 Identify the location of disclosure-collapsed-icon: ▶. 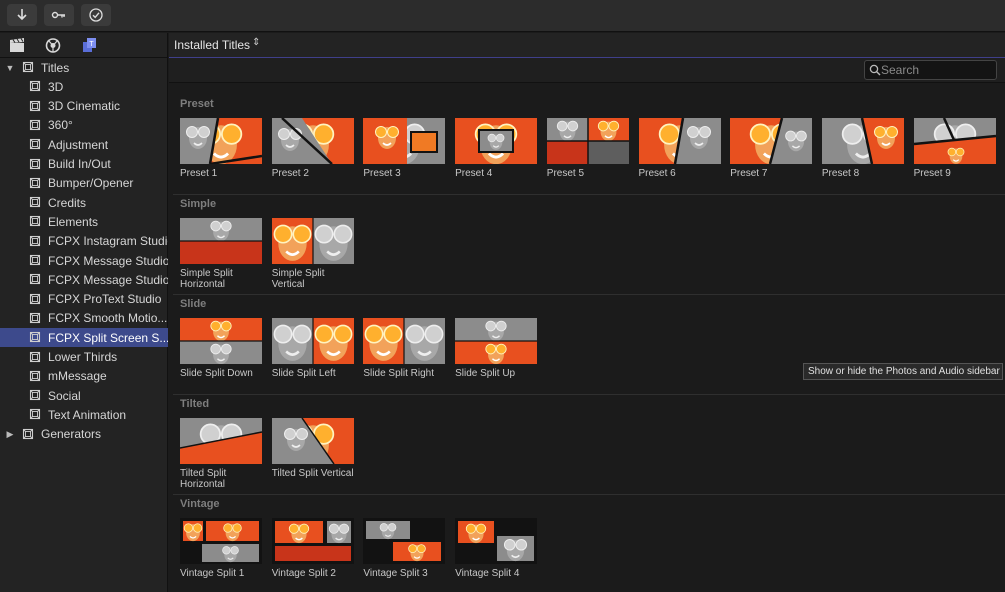
(10, 434).